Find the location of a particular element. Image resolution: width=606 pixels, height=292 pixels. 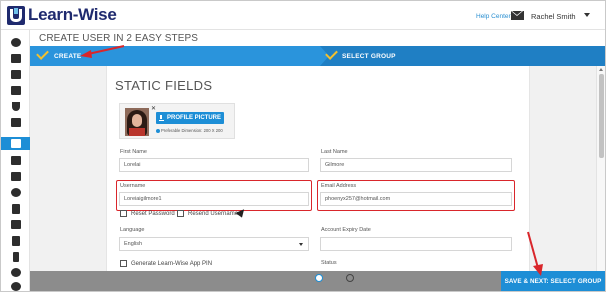

sidebar-item-calendar is located at coordinates (15, 90).